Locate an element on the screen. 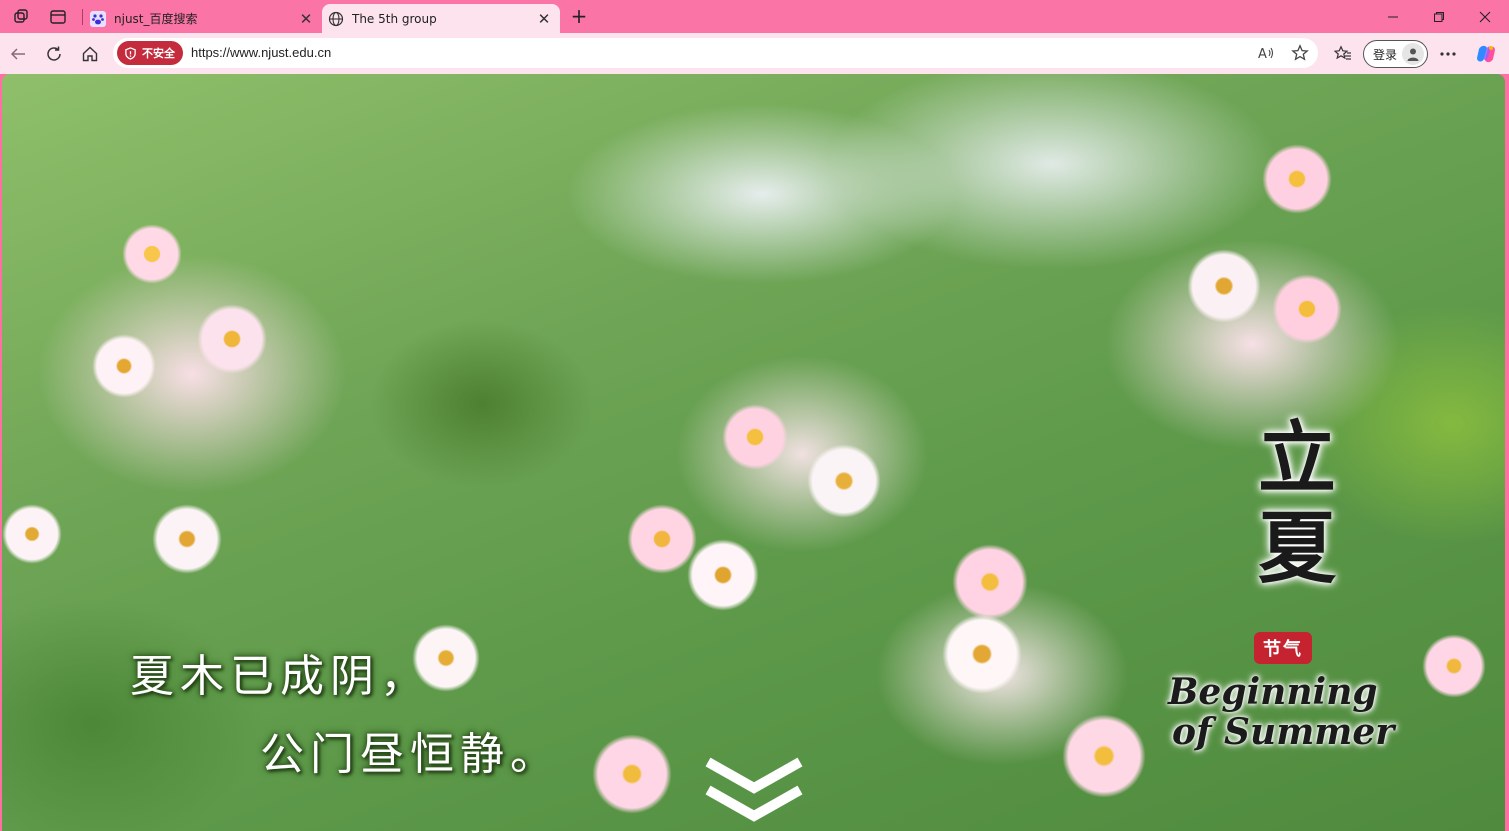 This screenshot has width=1509, height=831. tab-title: njust_百度搜索 is located at coordinates (156, 19).